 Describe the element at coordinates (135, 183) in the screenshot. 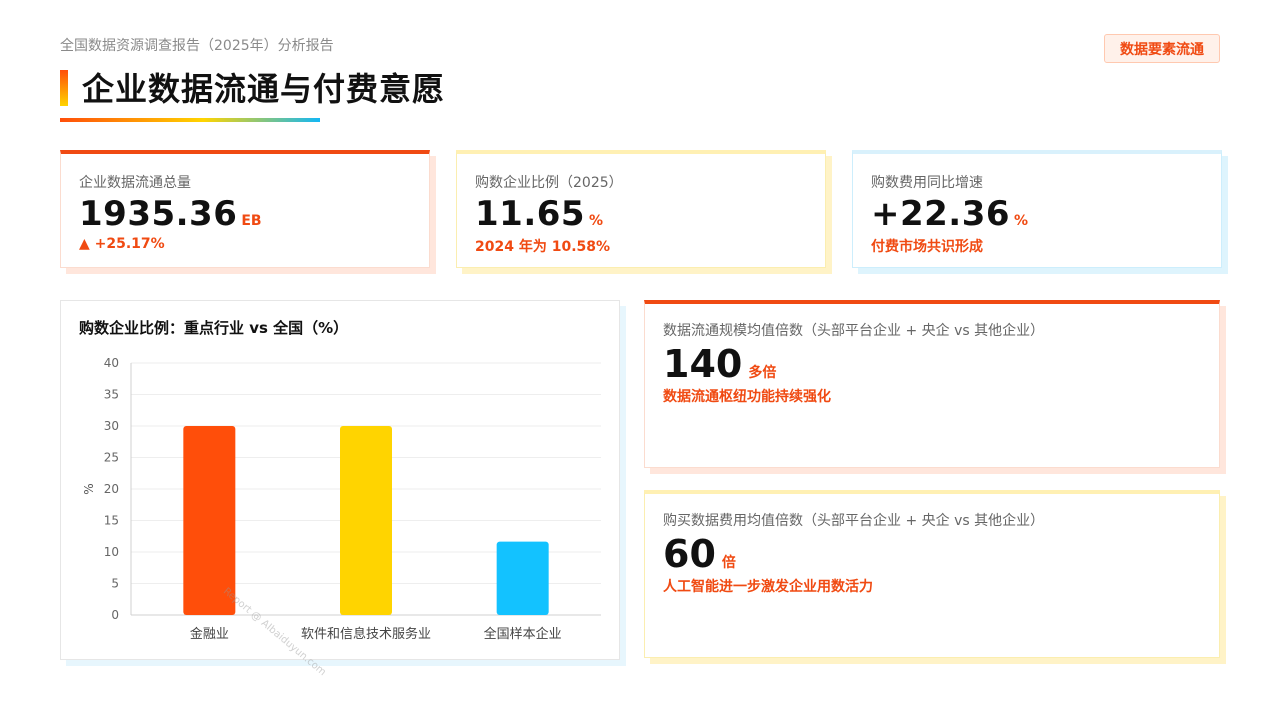

I see `kpi-label: 企业数据流通总量` at that location.